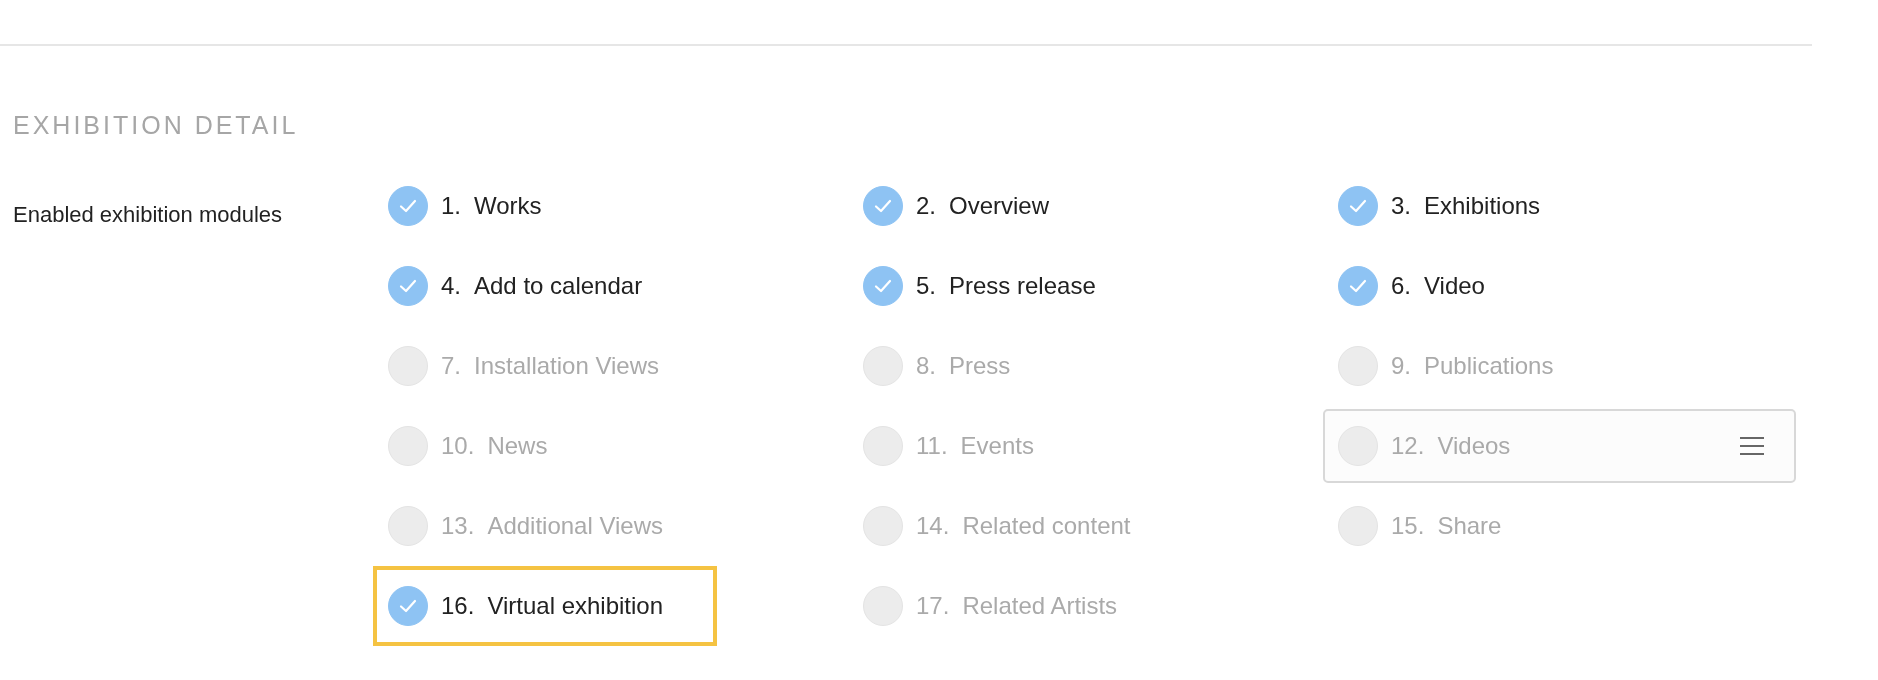 This screenshot has width=1878, height=680. What do you see at coordinates (1559, 446) in the screenshot?
I see `module-item: 12. Videos` at bounding box center [1559, 446].